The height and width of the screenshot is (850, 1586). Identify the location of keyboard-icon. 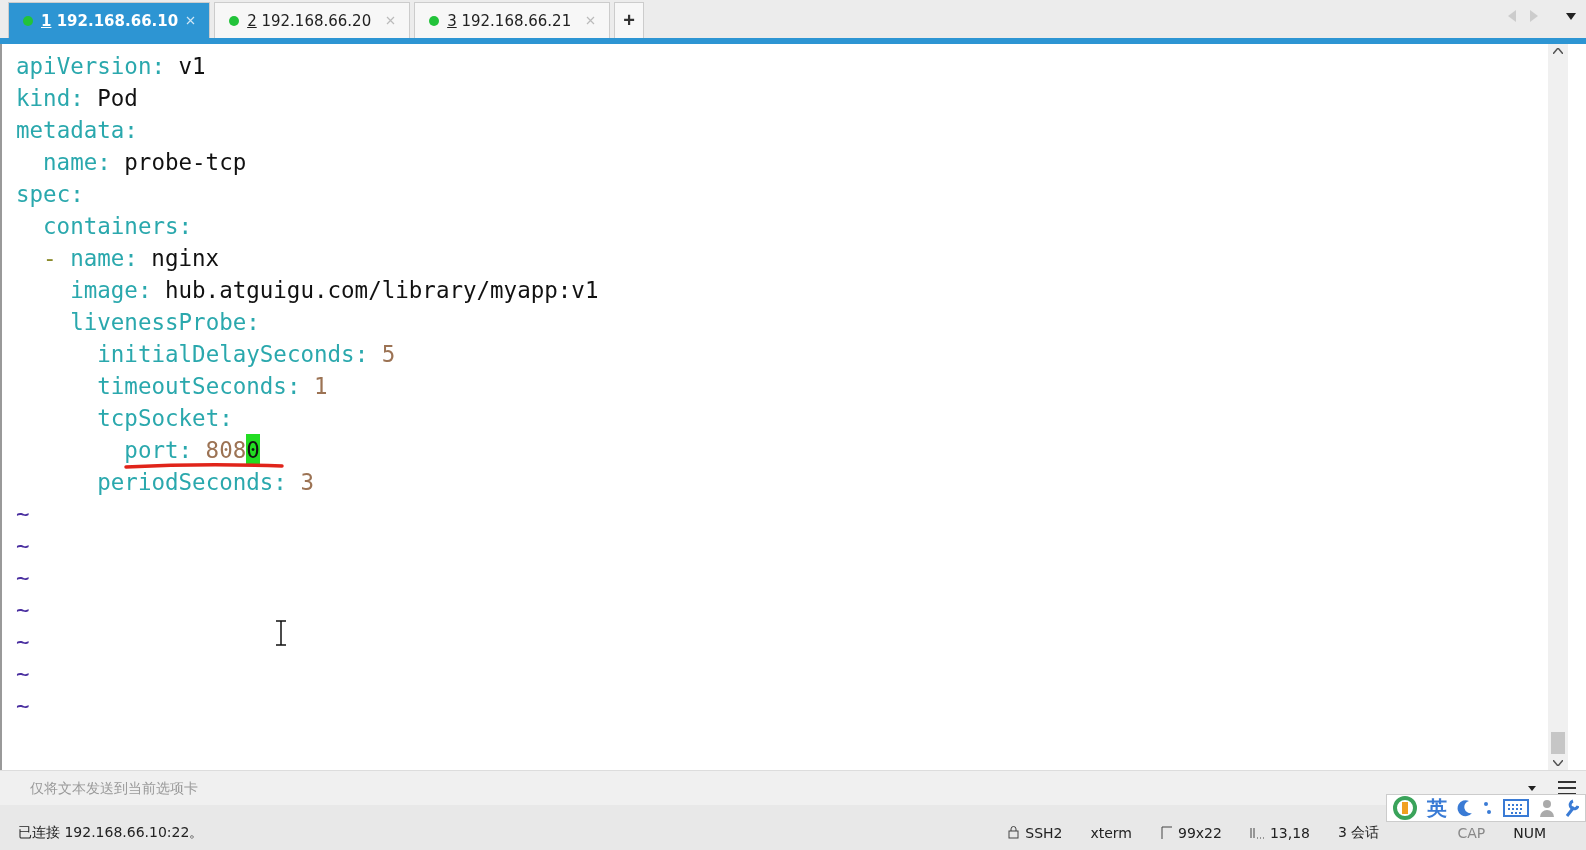
(1516, 808).